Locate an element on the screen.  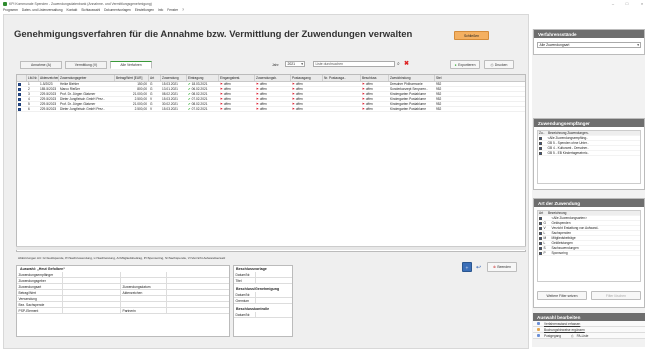
tab-annahme: Annahme (A) is located at coordinates (41, 65).